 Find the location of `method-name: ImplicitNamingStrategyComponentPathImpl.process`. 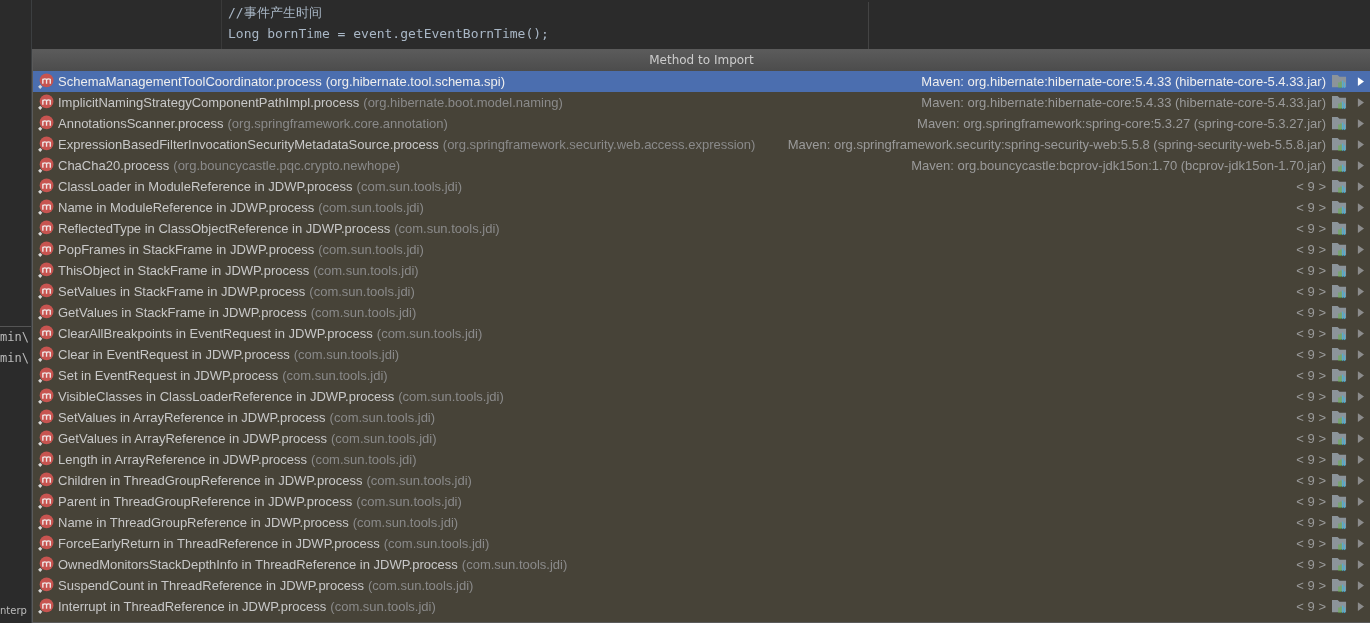

method-name: ImplicitNamingStrategyComponentPathImpl.process is located at coordinates (209, 102).